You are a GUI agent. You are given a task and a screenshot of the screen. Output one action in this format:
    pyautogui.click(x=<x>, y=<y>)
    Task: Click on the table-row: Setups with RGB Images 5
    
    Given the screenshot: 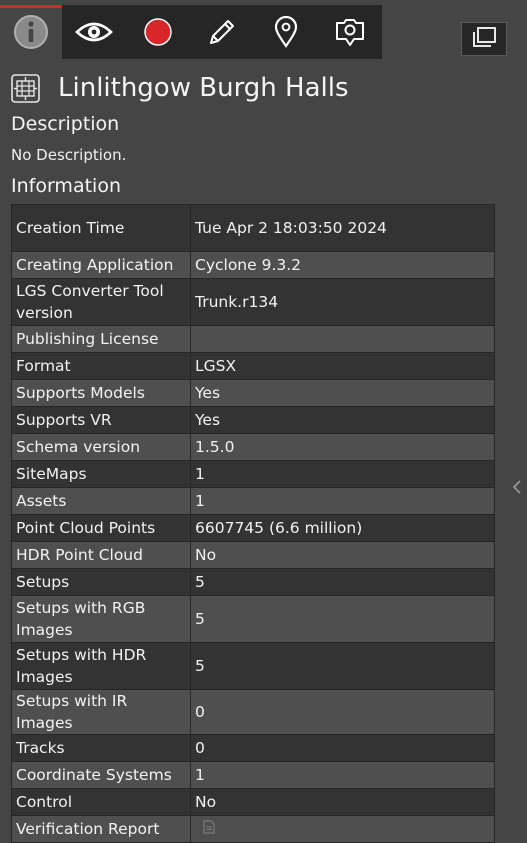 What is the action you would take?
    pyautogui.click(x=253, y=619)
    